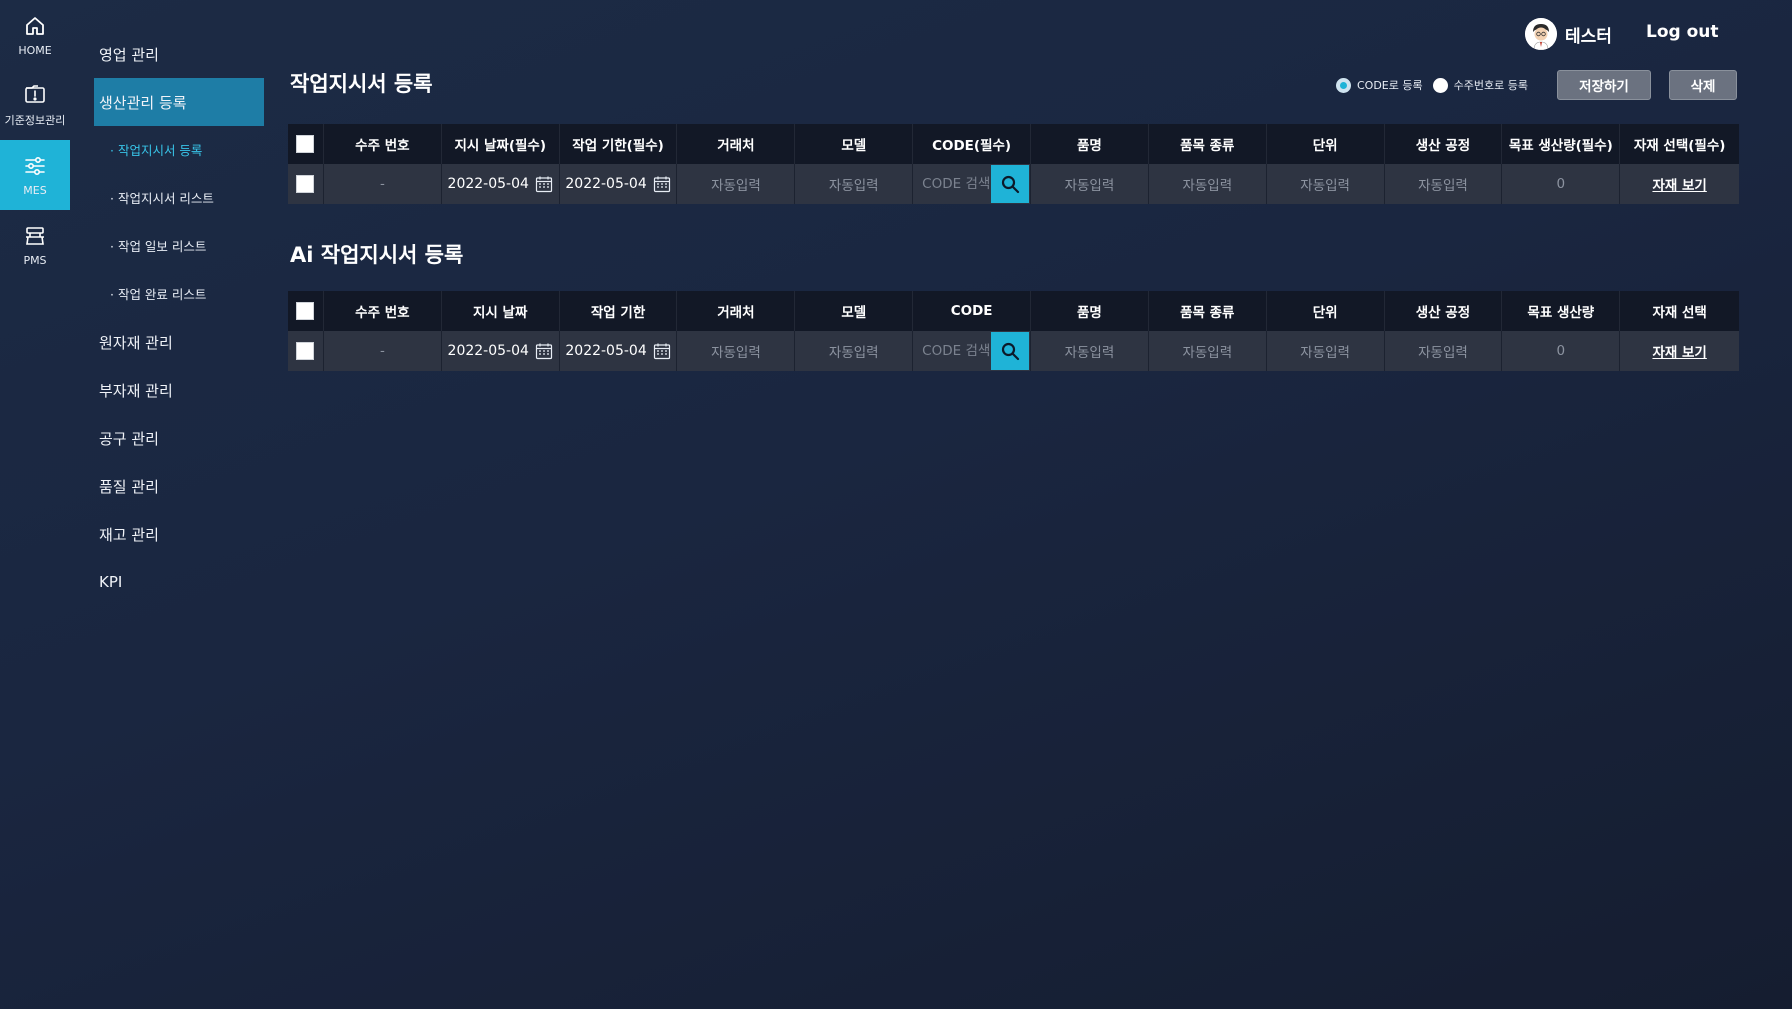  I want to click on menu-item-sub-material: 부자재 관리, so click(179, 390).